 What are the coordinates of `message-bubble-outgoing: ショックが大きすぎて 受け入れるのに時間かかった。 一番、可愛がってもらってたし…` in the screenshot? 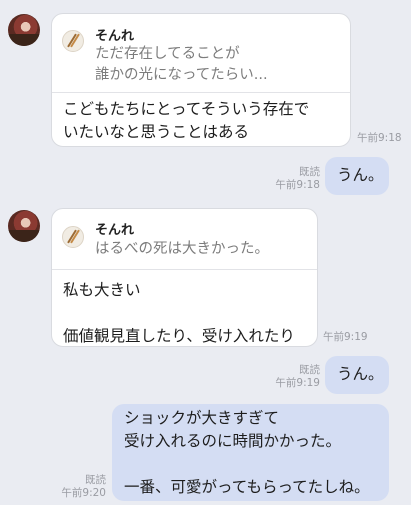 It's located at (250, 452).